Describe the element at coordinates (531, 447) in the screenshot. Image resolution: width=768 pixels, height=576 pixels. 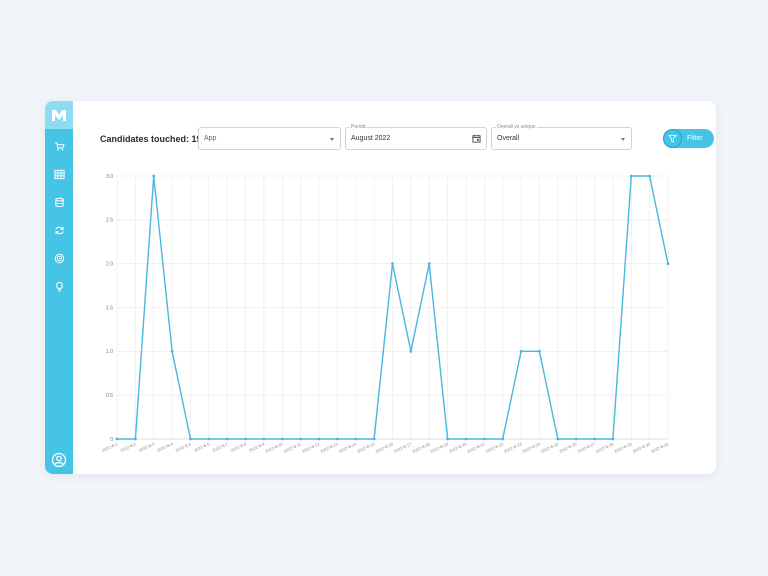
I see `x-tick-label: 2022-8-24` at that location.